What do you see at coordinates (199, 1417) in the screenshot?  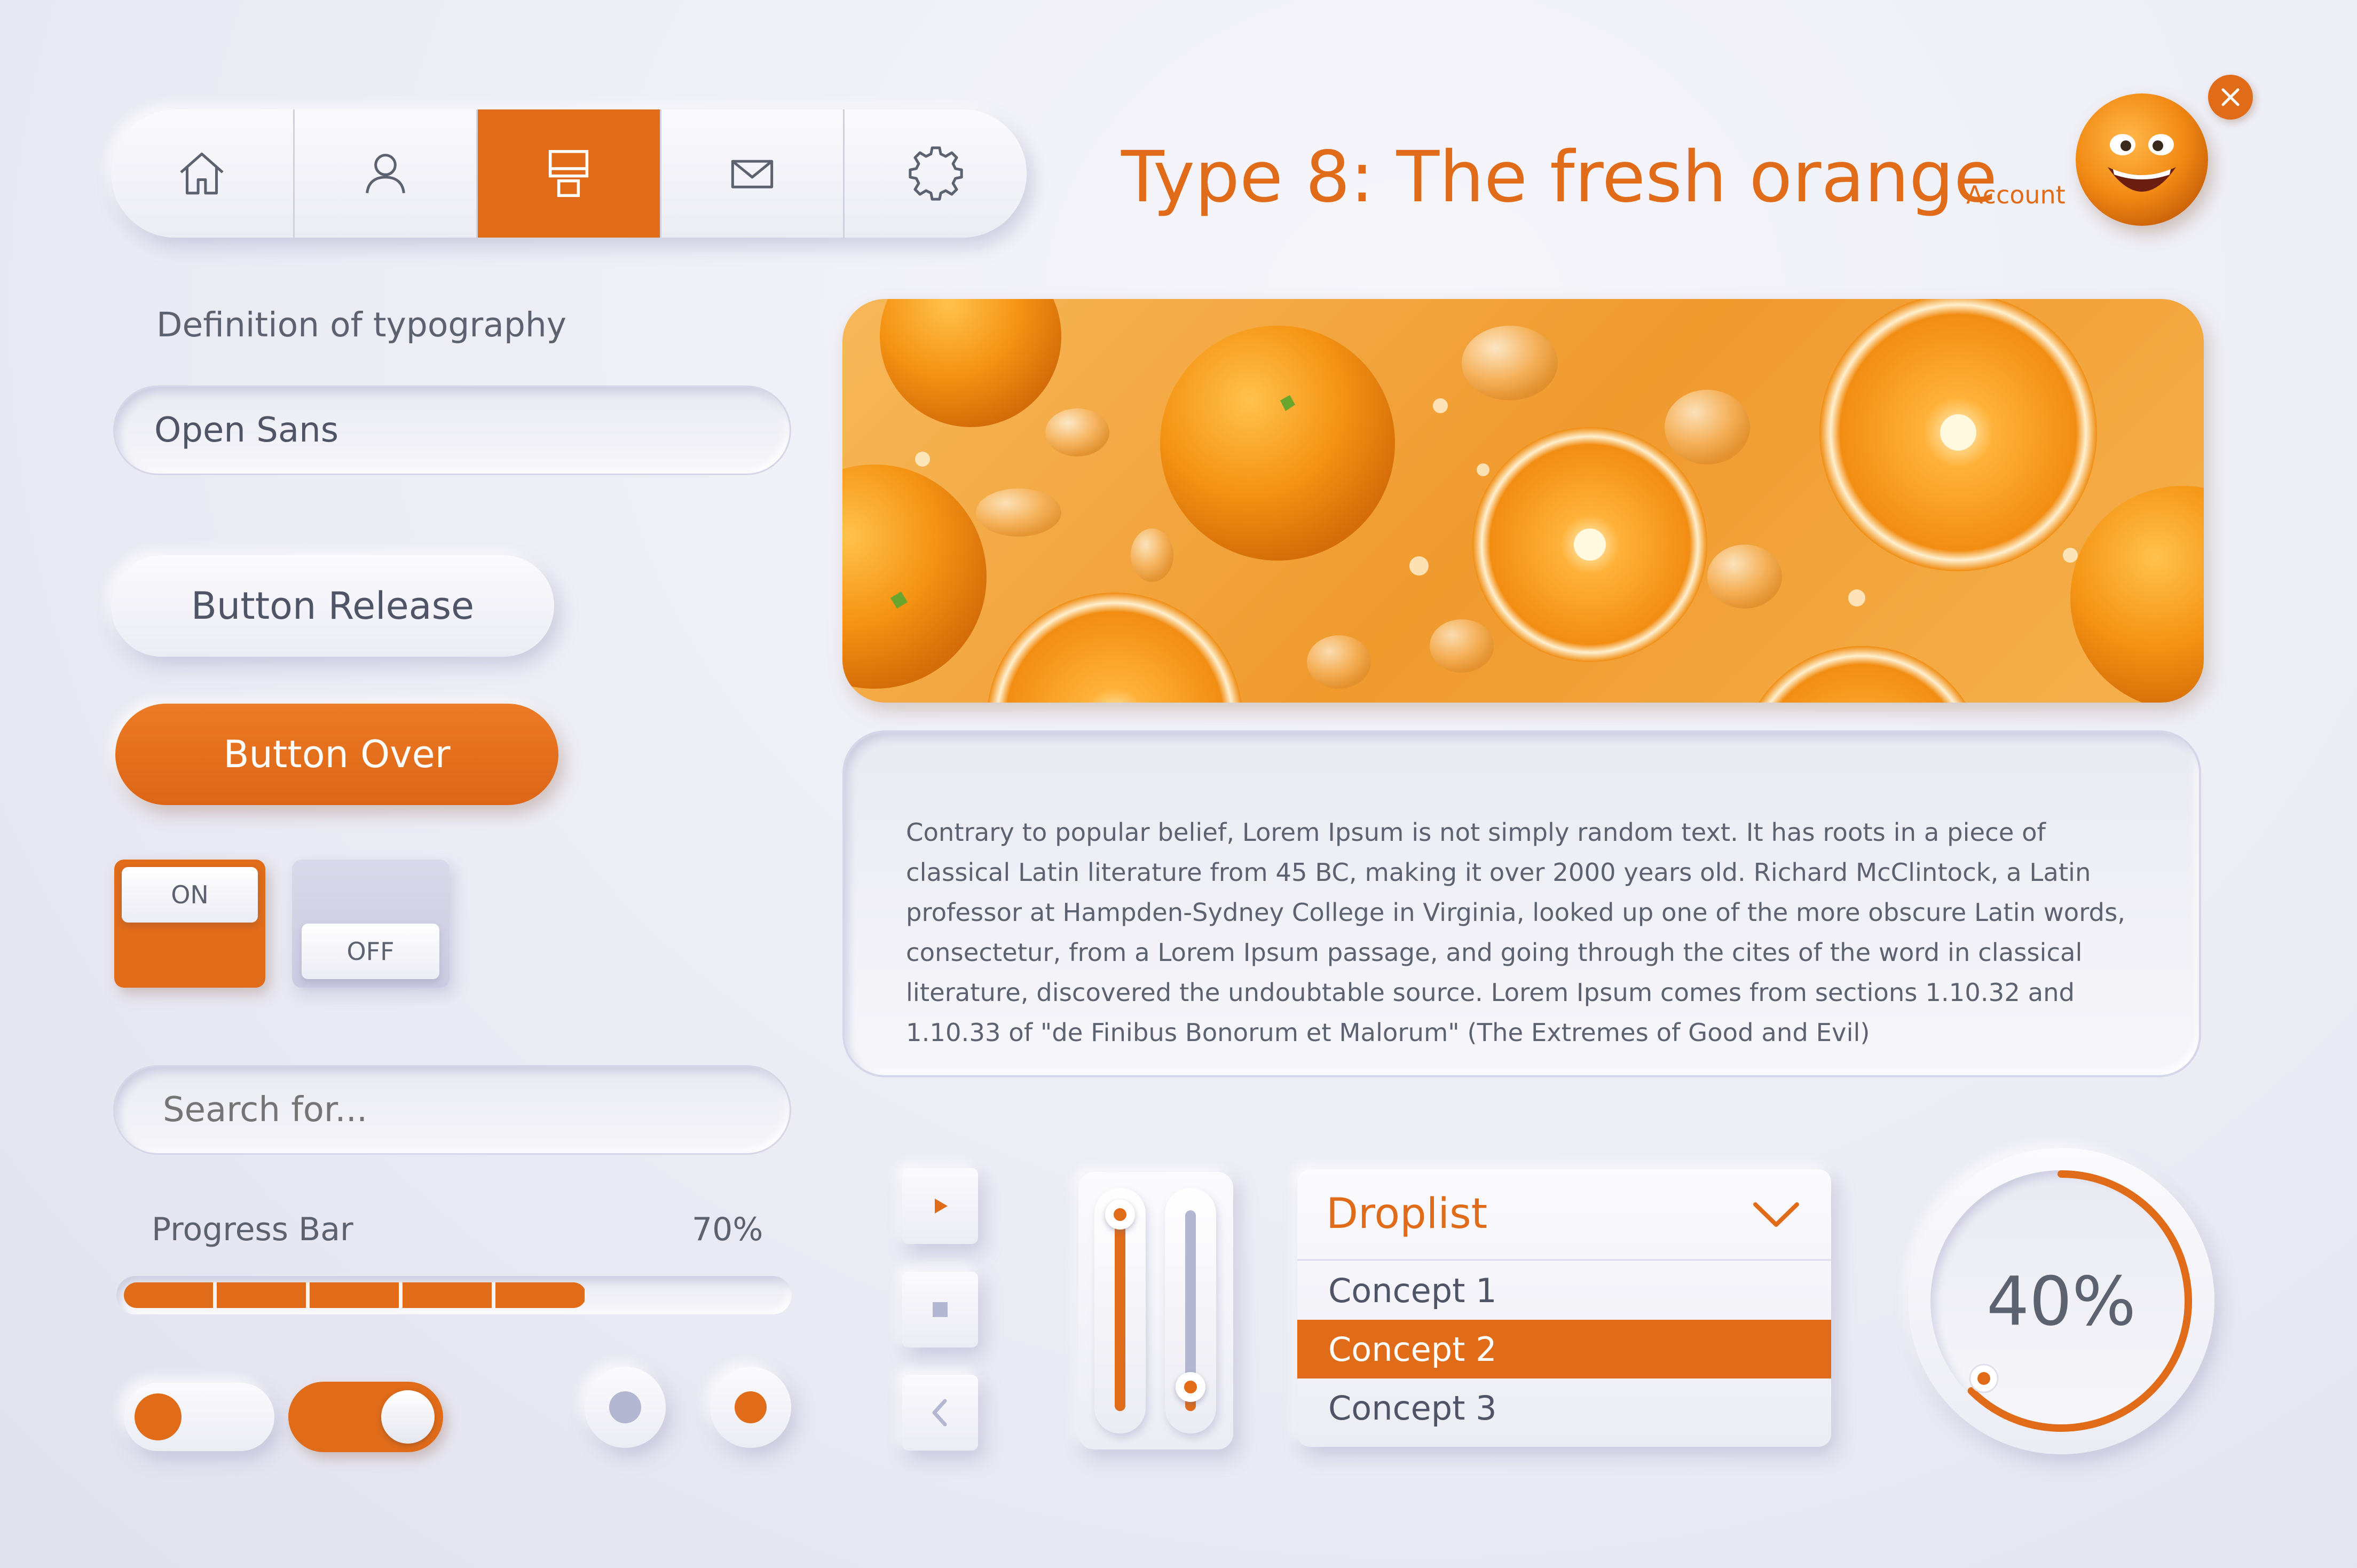 I see `toggle-off` at bounding box center [199, 1417].